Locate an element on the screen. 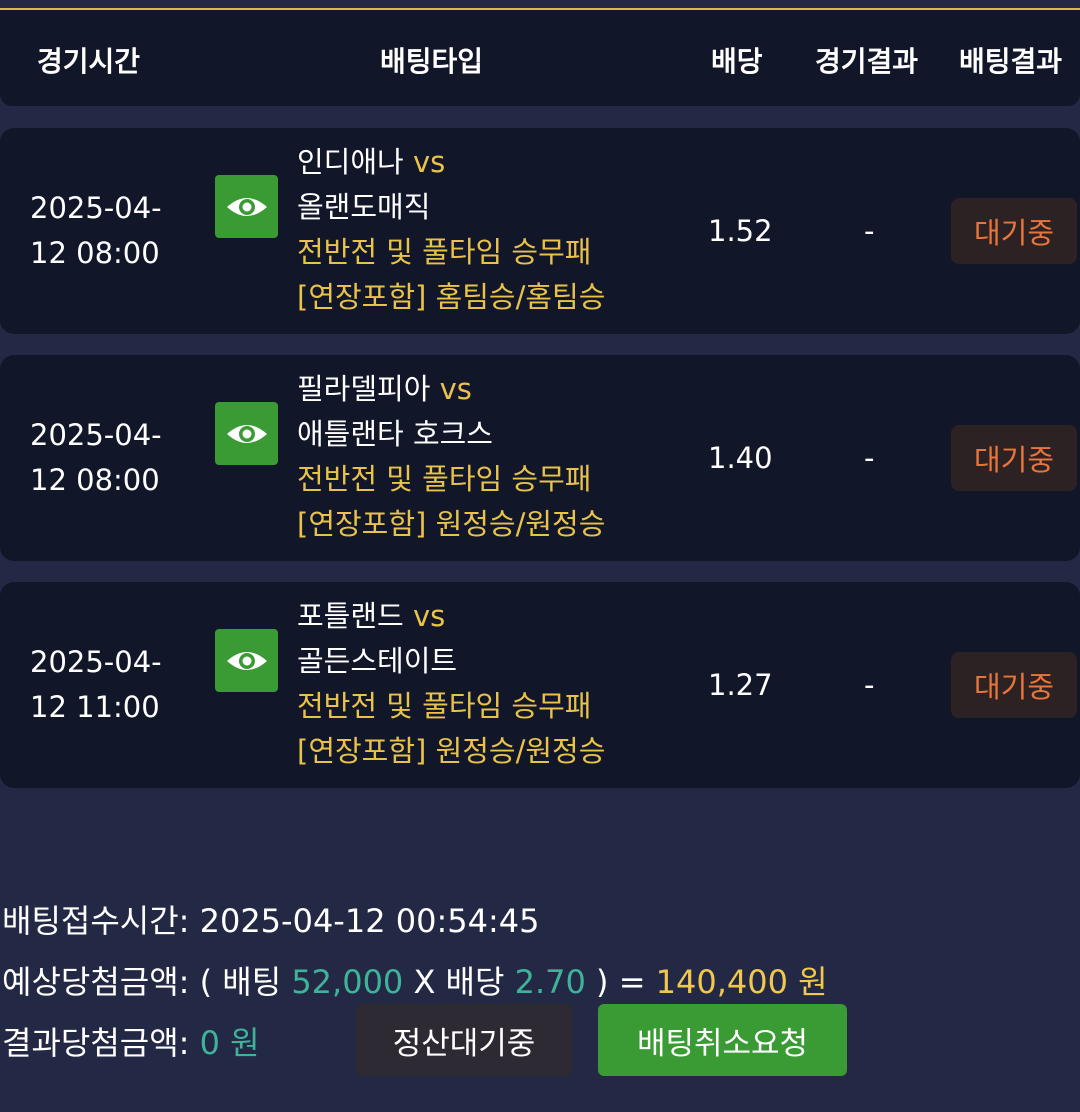 The image size is (1080, 1112). odds-value: 1.40 is located at coordinates (740, 458).